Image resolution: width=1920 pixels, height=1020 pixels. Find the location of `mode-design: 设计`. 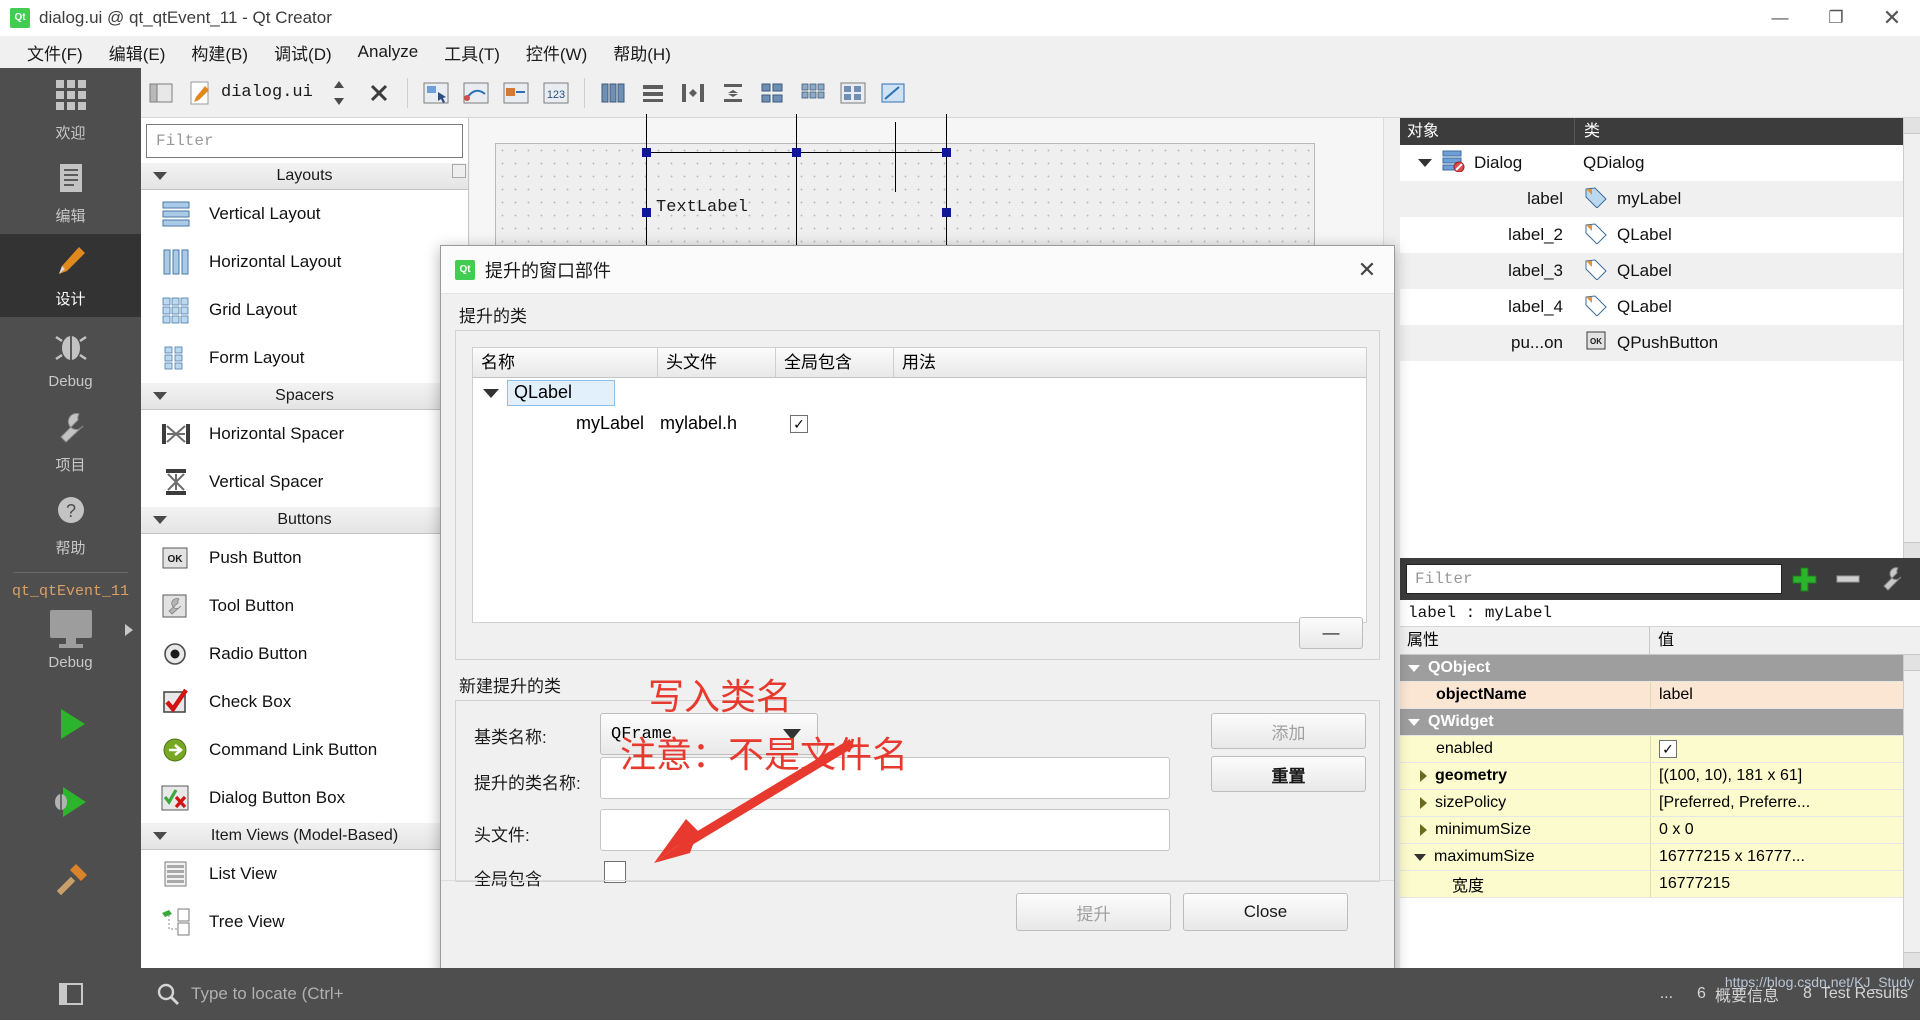

mode-design: 设计 is located at coordinates (70, 275).